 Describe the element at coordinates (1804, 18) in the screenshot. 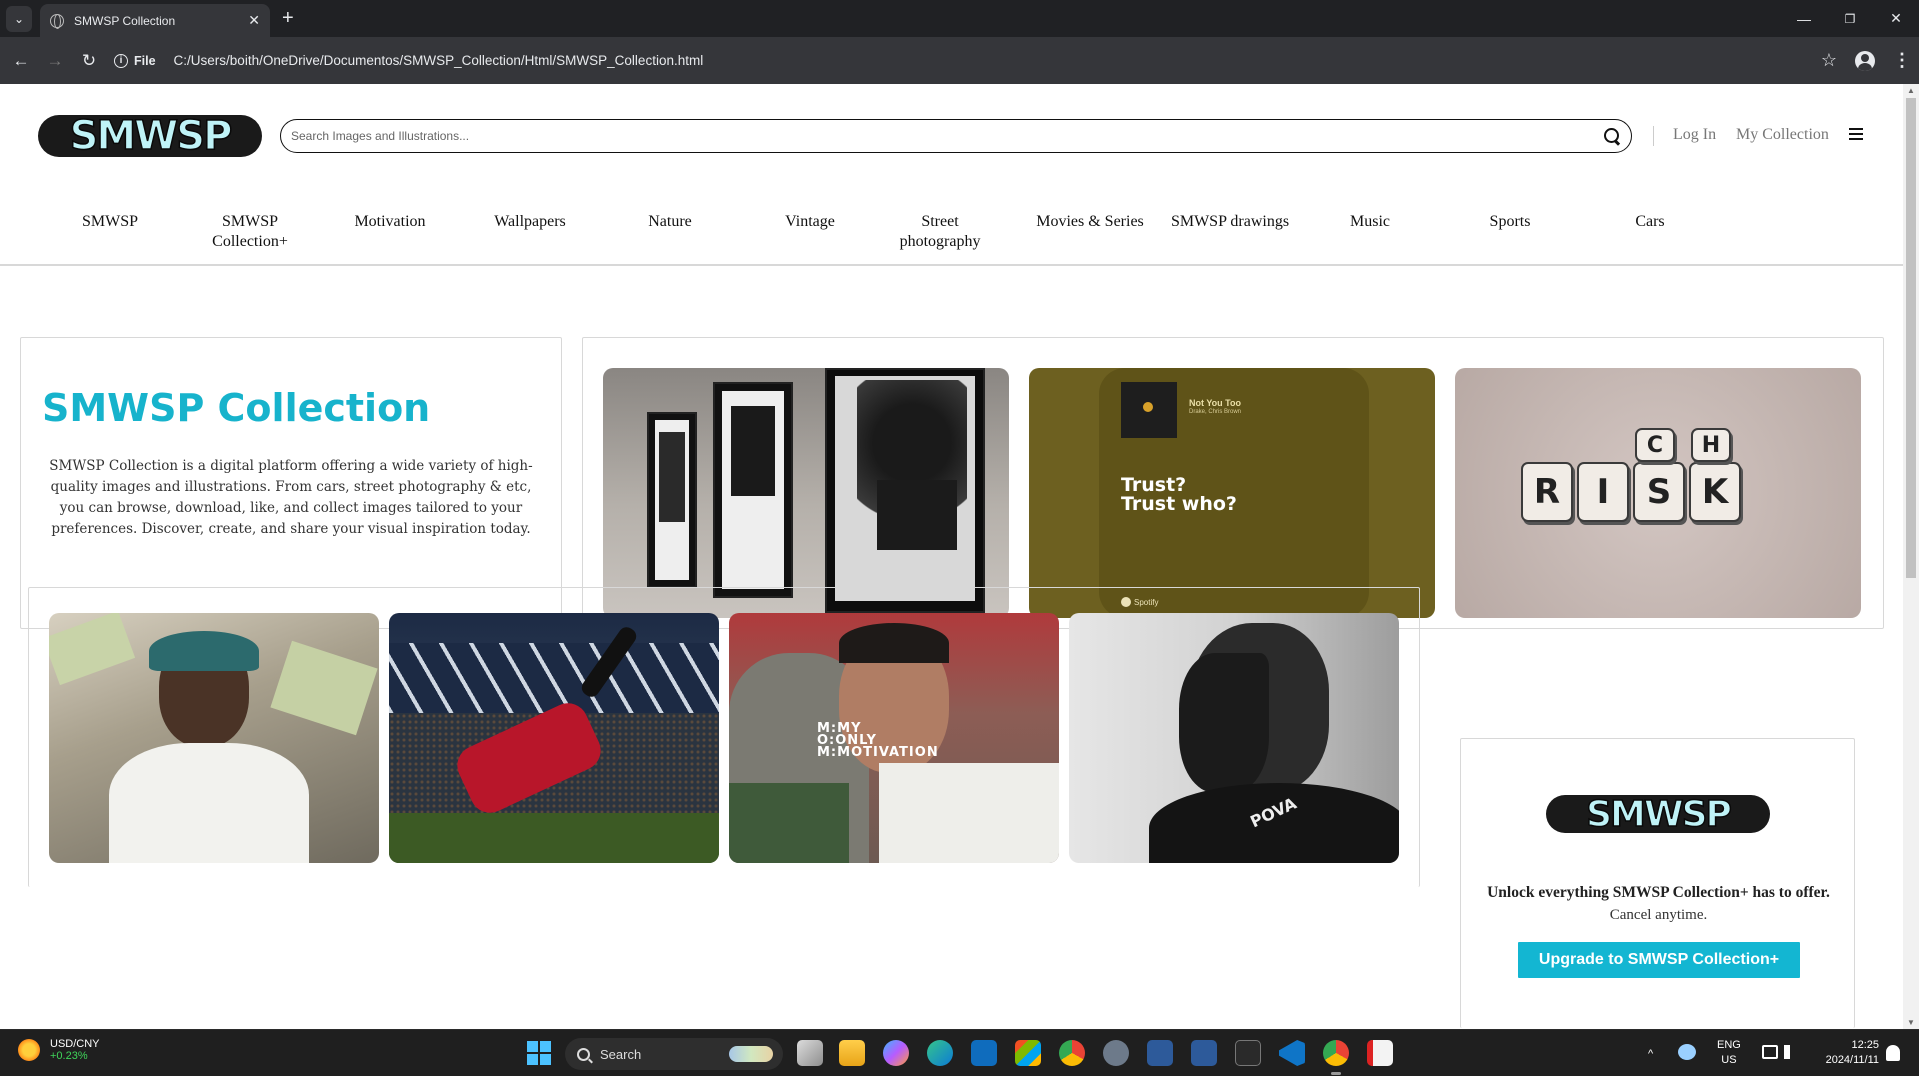

I see `minimize-button: —` at that location.